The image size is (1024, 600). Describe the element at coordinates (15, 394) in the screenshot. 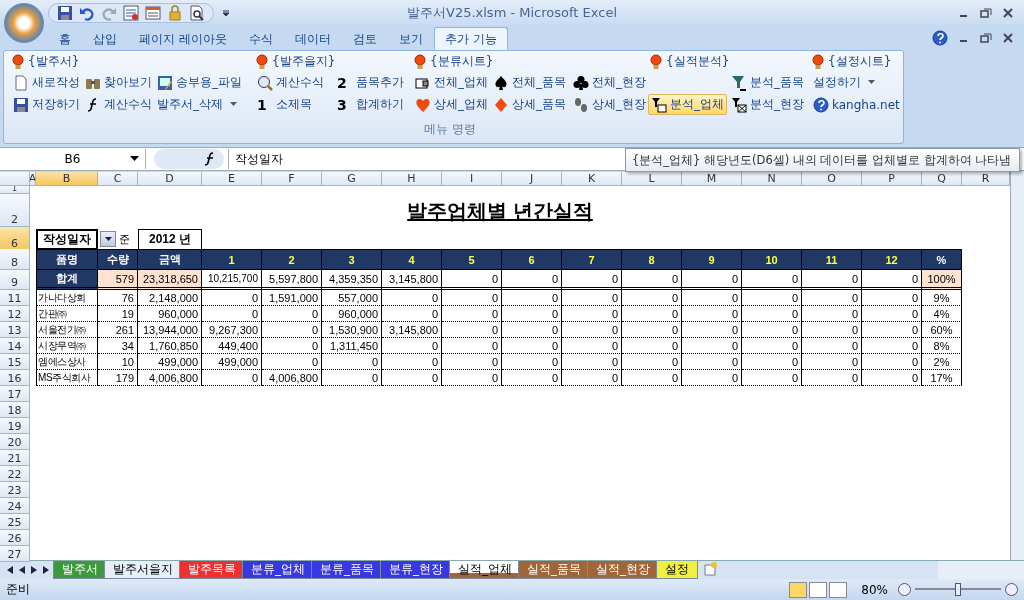

I see `row-header: 17` at that location.